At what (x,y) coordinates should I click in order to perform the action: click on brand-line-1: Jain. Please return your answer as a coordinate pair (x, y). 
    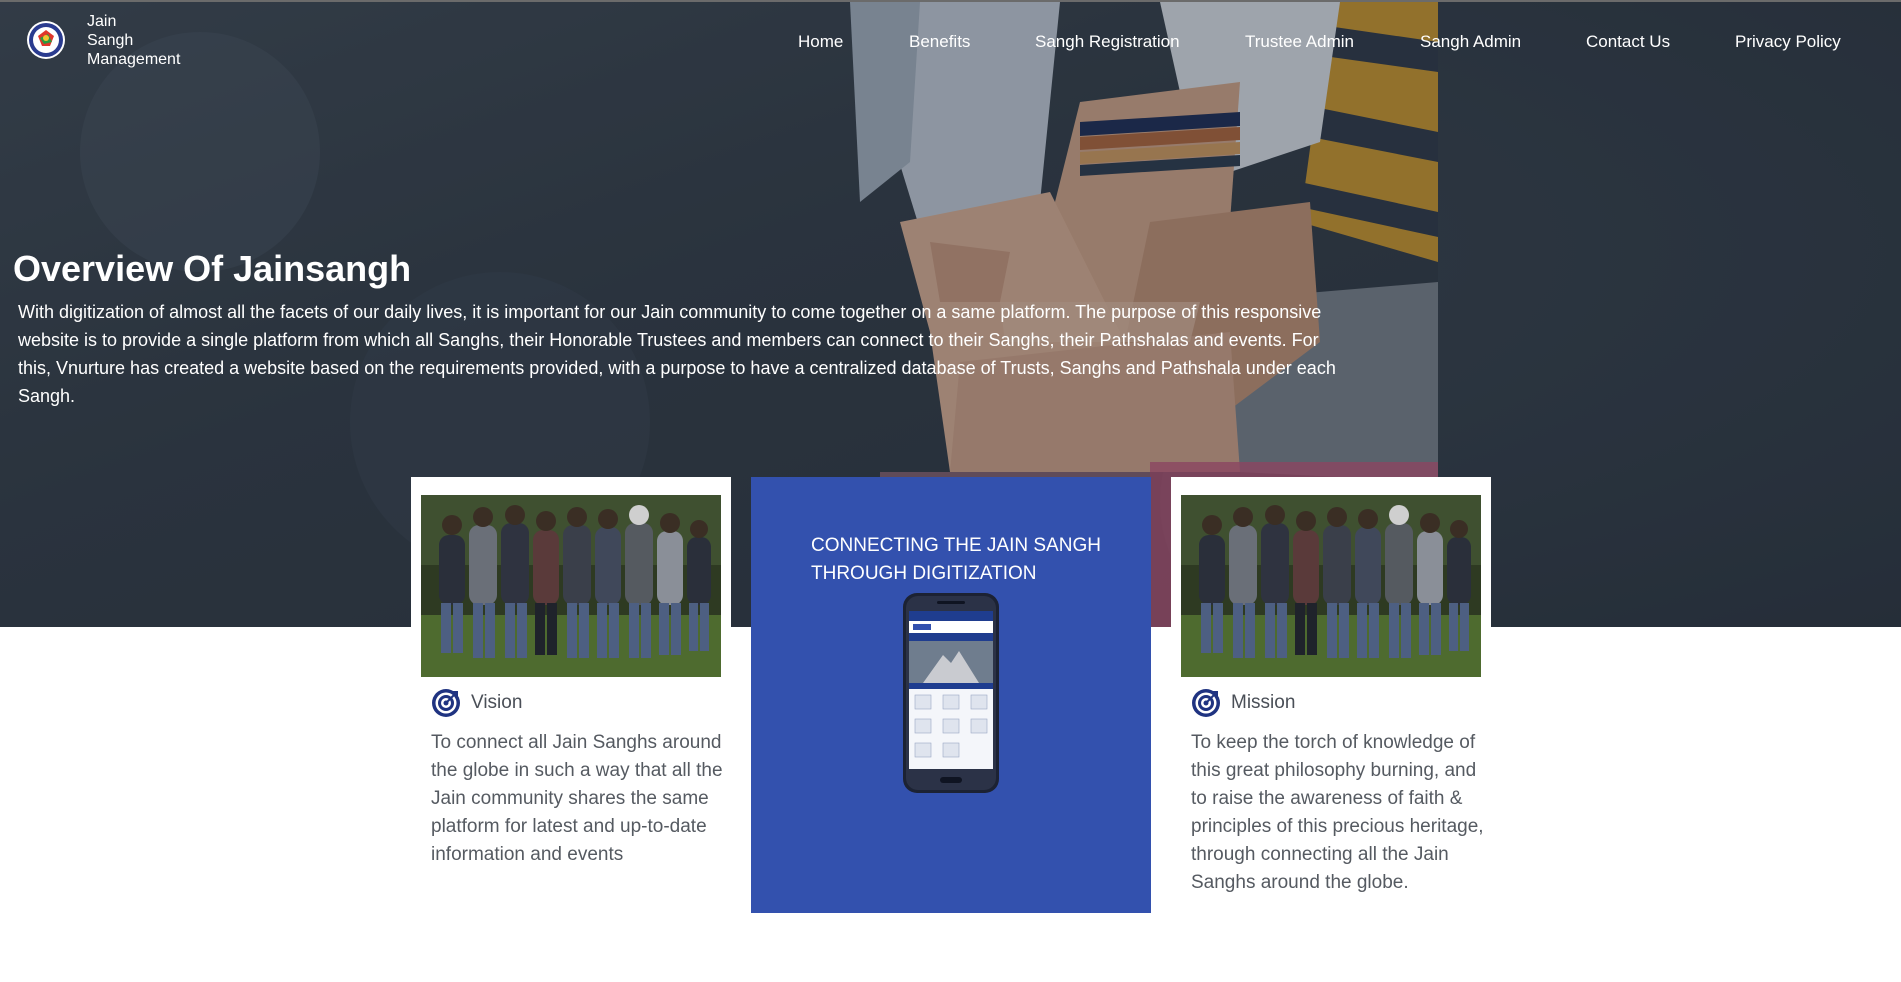
    Looking at the image, I should click on (102, 21).